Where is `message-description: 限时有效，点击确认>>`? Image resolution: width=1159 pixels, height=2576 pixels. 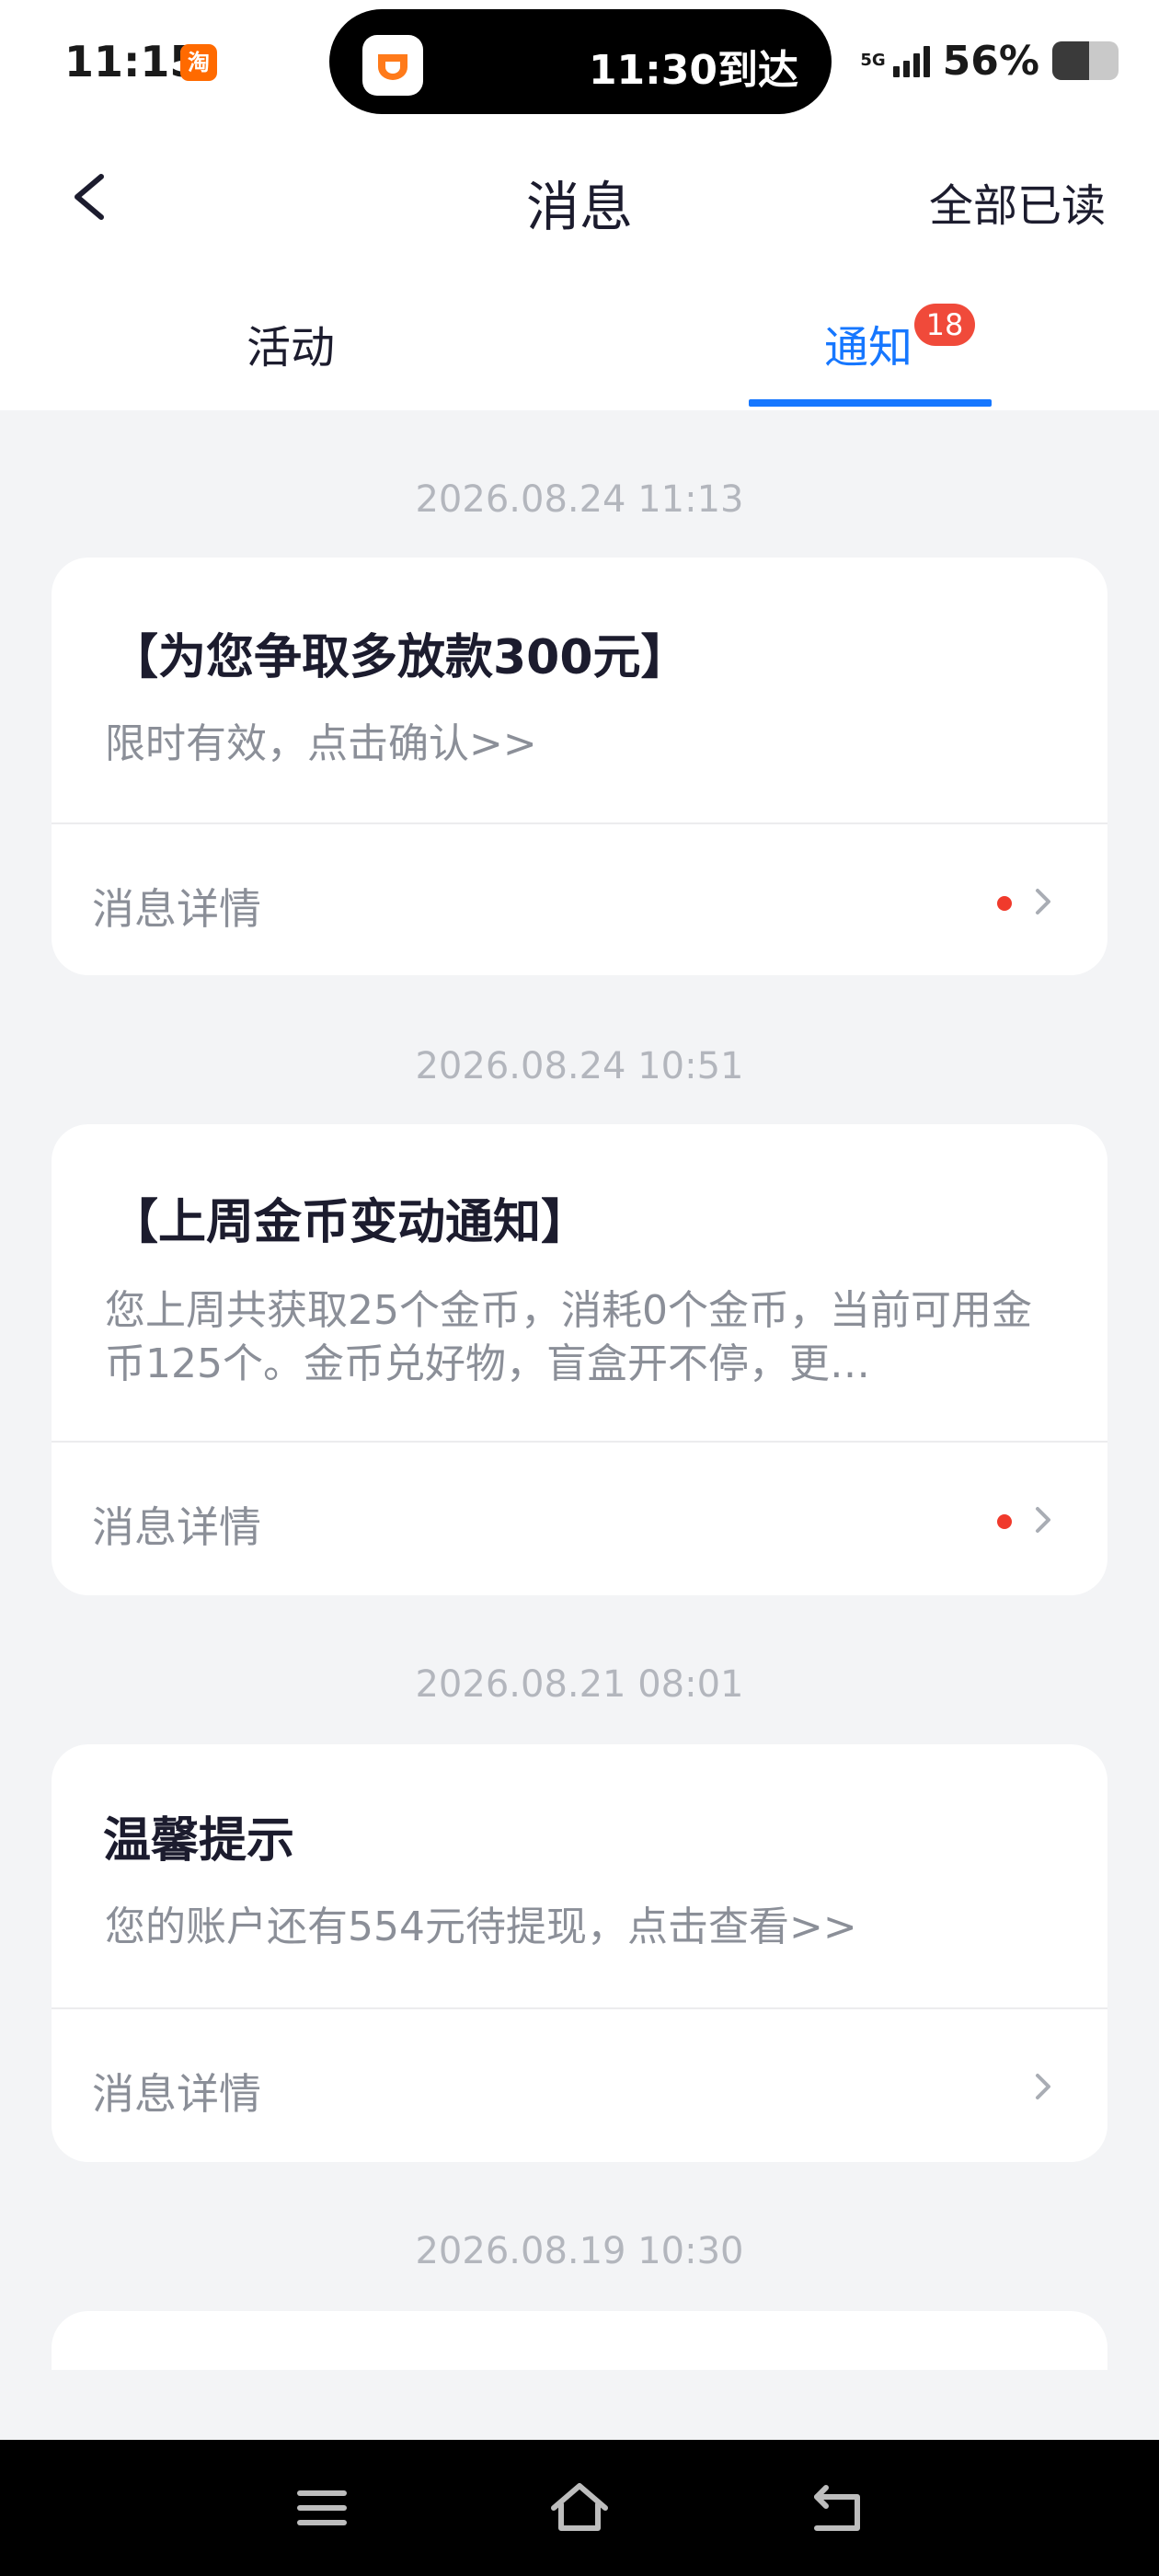
message-description: 限时有效，点击确认>> is located at coordinates (321, 743).